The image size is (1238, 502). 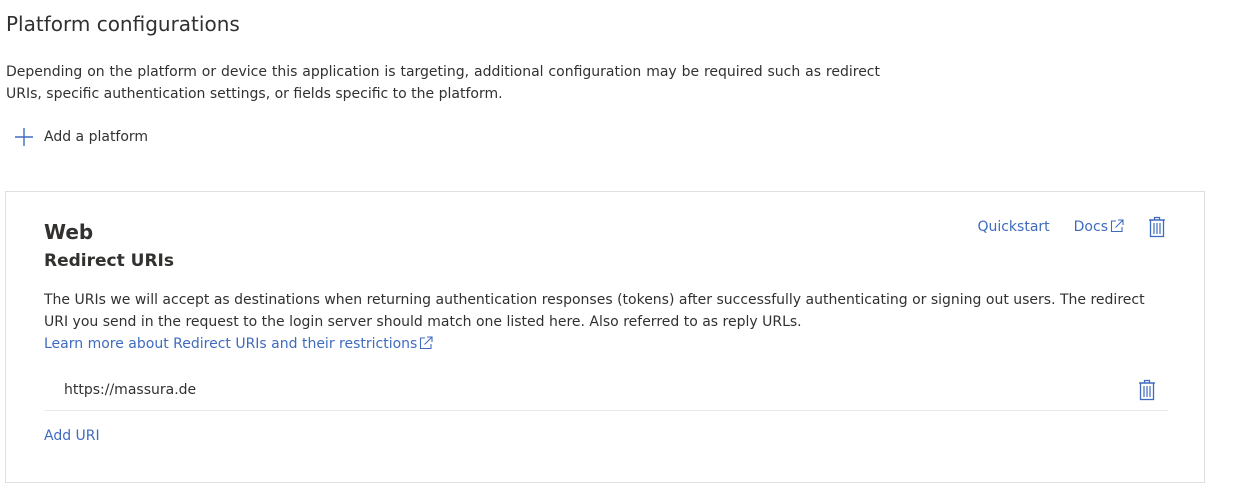 What do you see at coordinates (1013, 227) in the screenshot?
I see `quickstart-link: Quickstart` at bounding box center [1013, 227].